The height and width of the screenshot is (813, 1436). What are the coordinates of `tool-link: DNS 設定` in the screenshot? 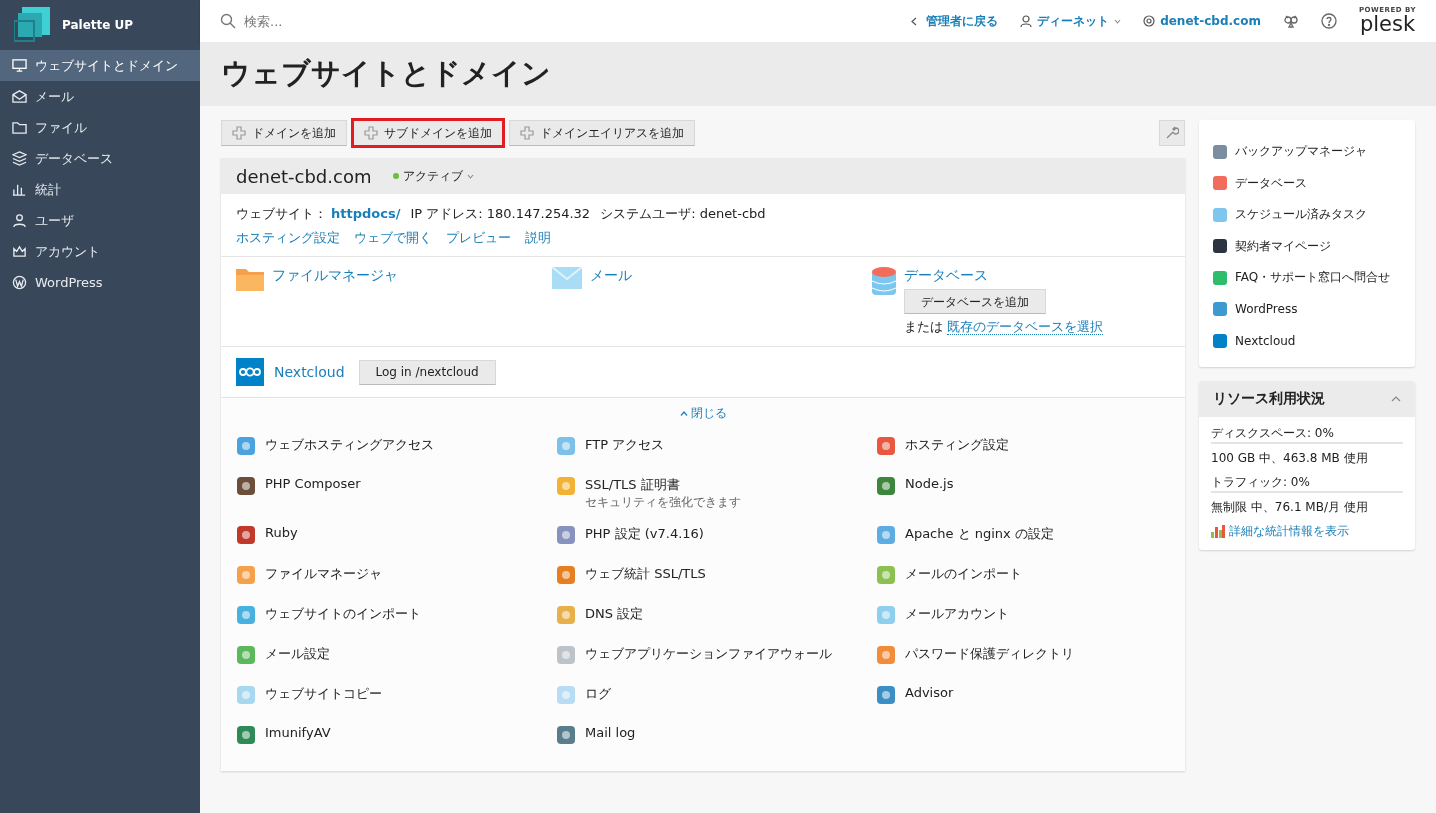 It's located at (614, 614).